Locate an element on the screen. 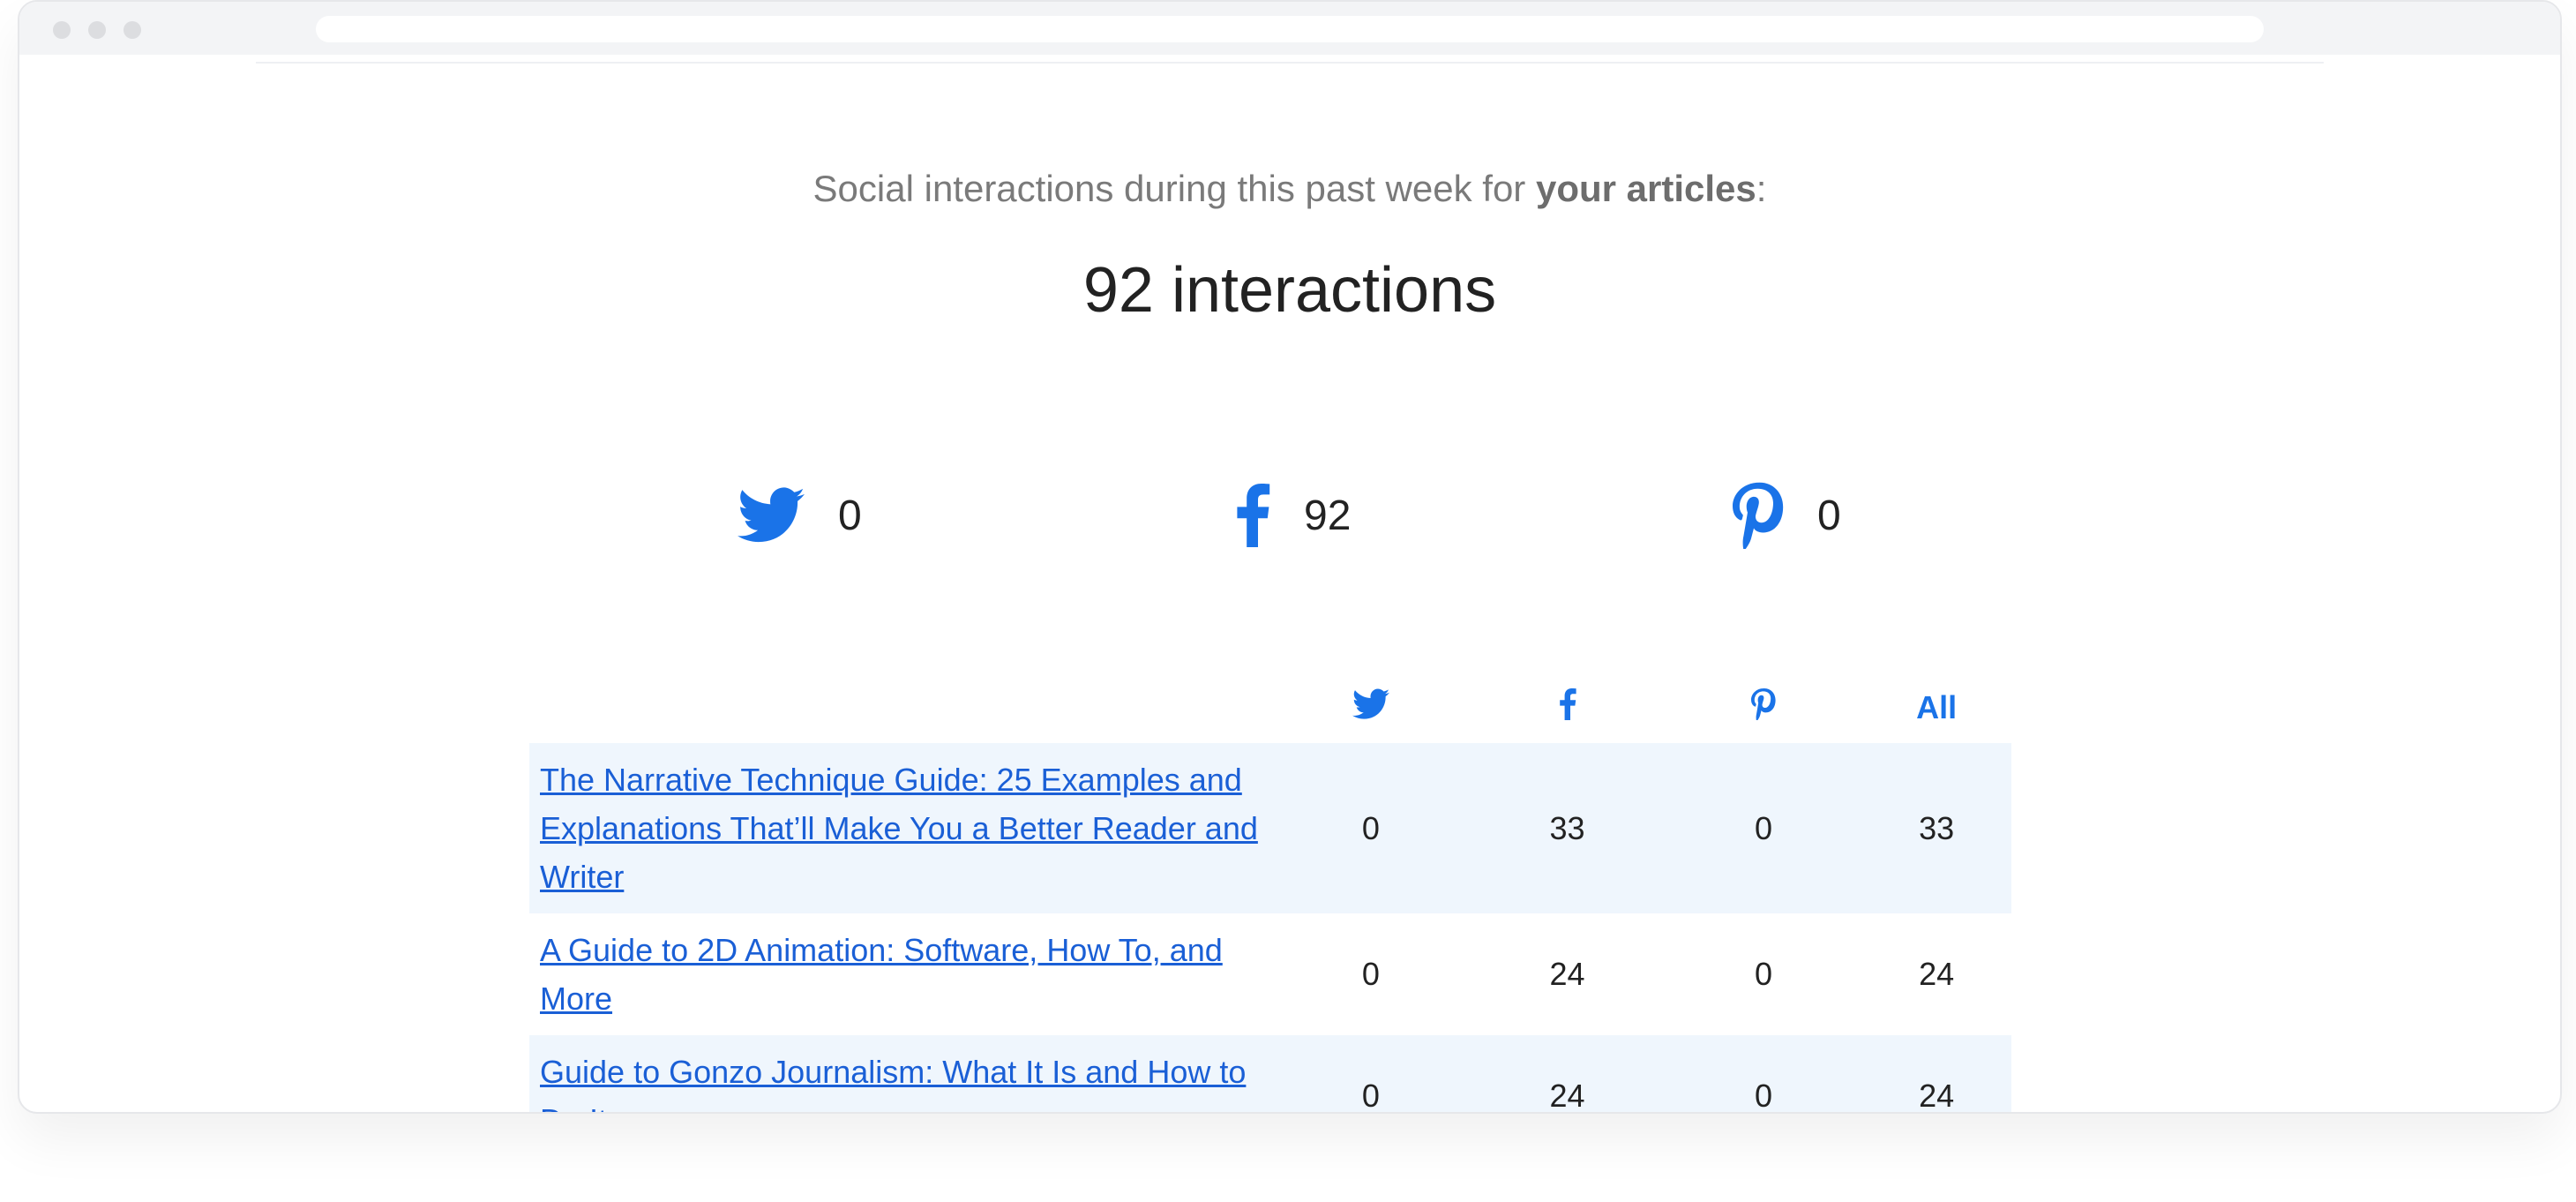  facebook-total: 92 is located at coordinates (1328, 515).